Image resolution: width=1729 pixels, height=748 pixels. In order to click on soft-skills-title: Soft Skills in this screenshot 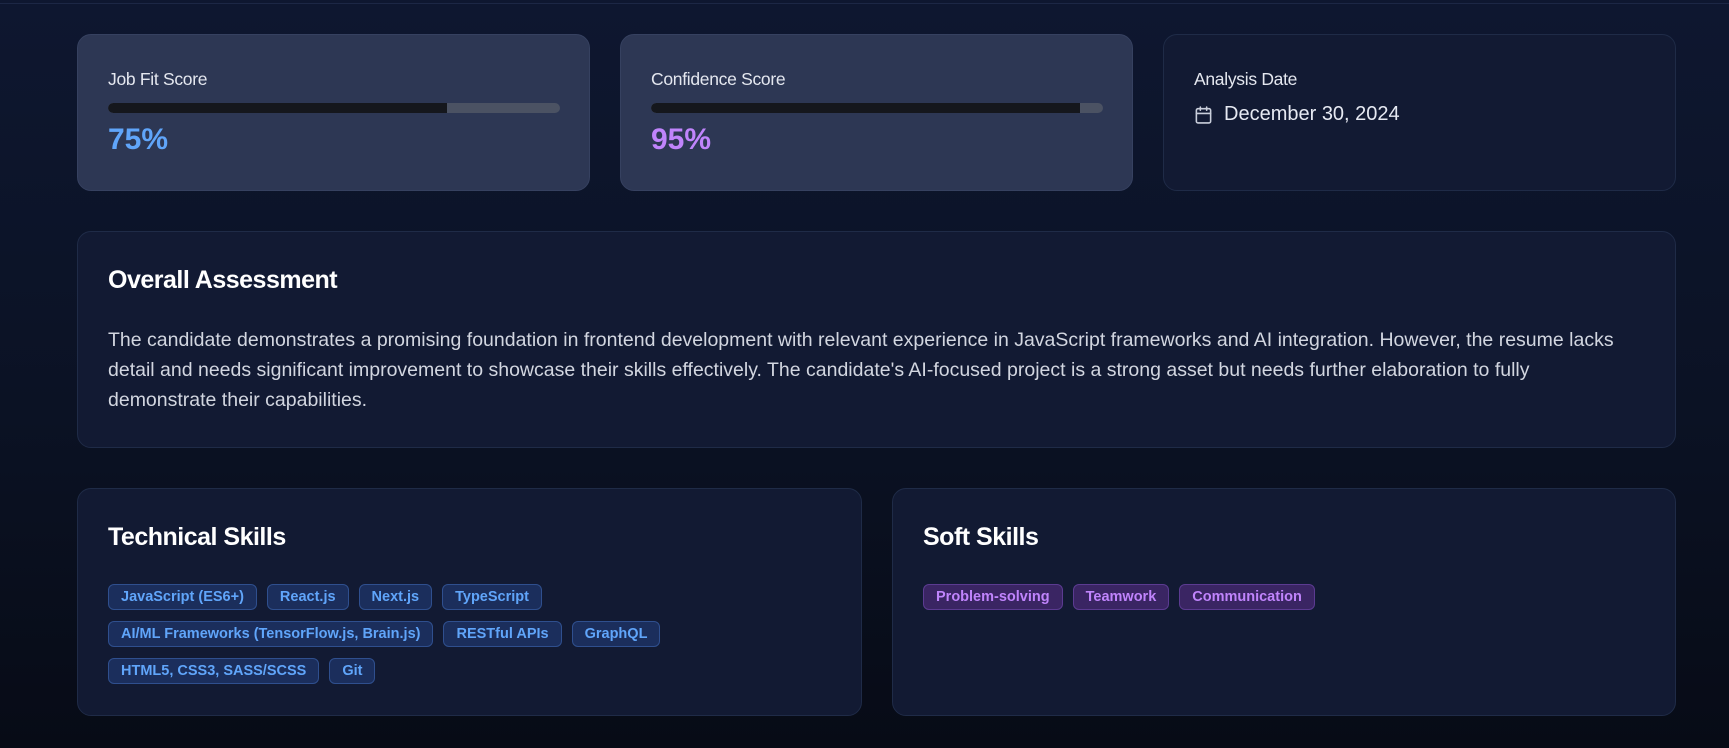, I will do `click(981, 537)`.